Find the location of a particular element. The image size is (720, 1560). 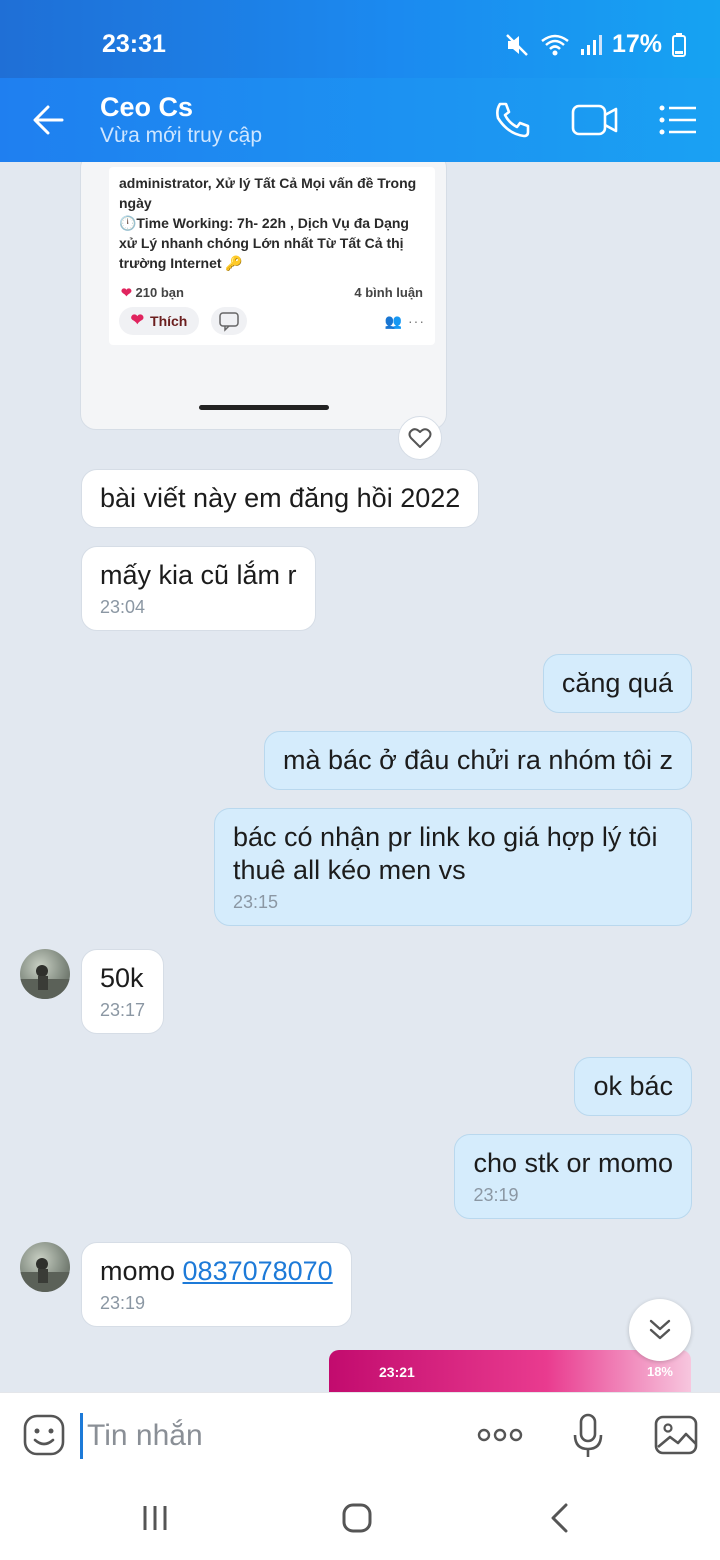

emoji-icon is located at coordinates (44, 1435).